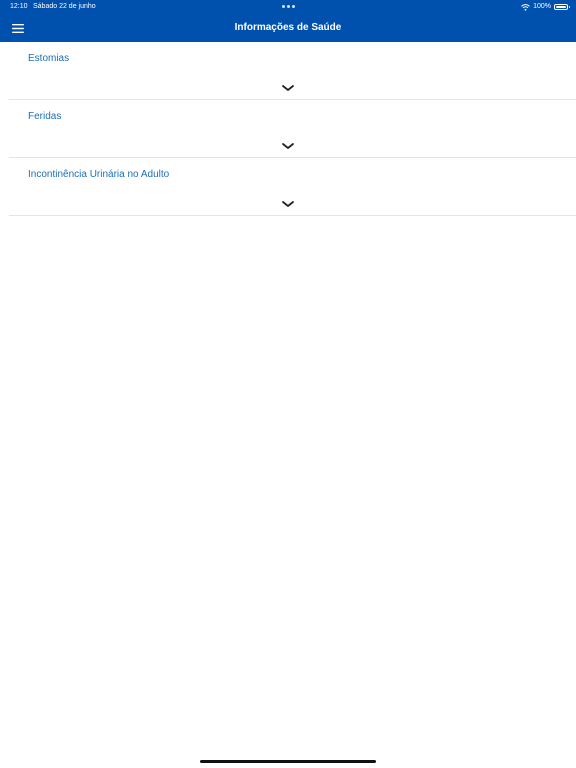 The width and height of the screenshot is (576, 768). Describe the element at coordinates (292, 129) in the screenshot. I see `section-feridas: Feridas` at that location.